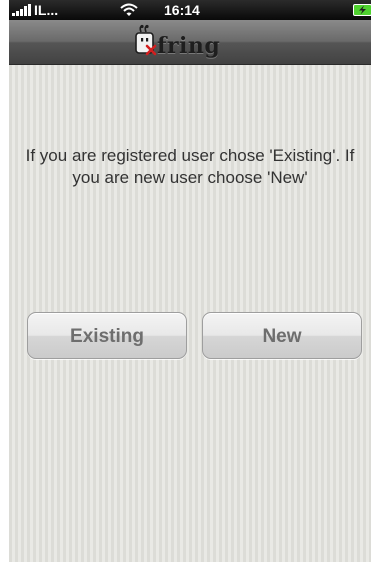 This screenshot has height=562, width=371. I want to click on new-button: New, so click(282, 335).